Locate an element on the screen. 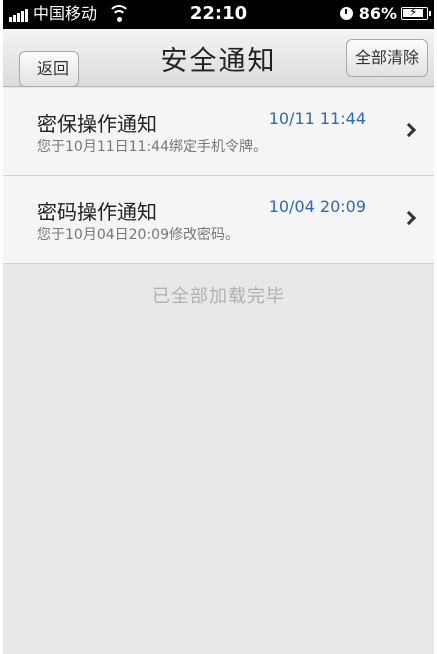  alarm-clock-icon is located at coordinates (346, 13).